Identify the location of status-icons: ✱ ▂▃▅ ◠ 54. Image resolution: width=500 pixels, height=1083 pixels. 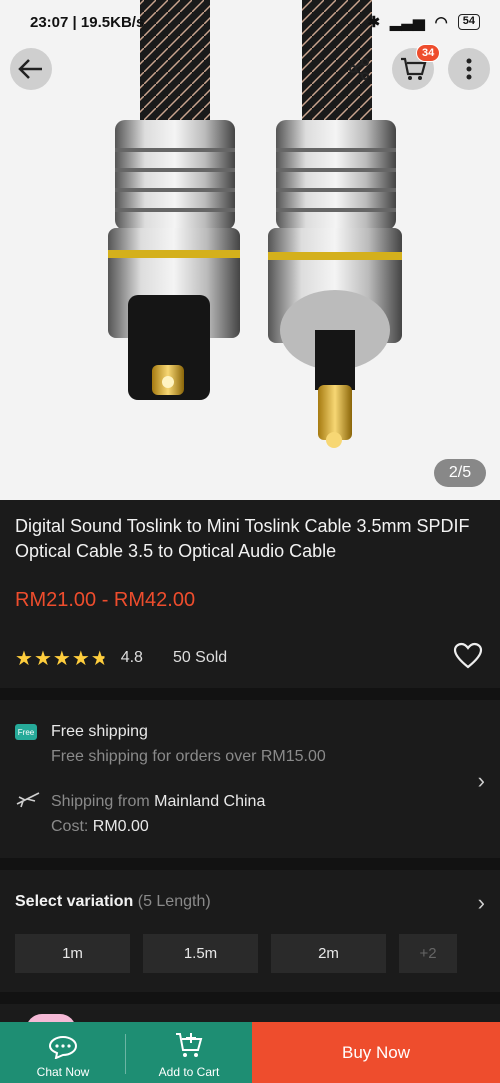
(423, 22).